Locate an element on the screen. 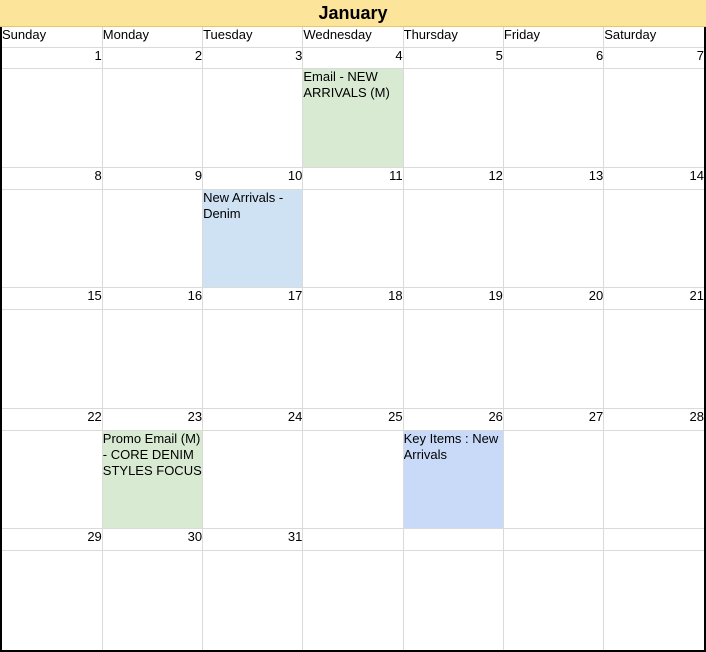  date-cell: 13 is located at coordinates (553, 178).